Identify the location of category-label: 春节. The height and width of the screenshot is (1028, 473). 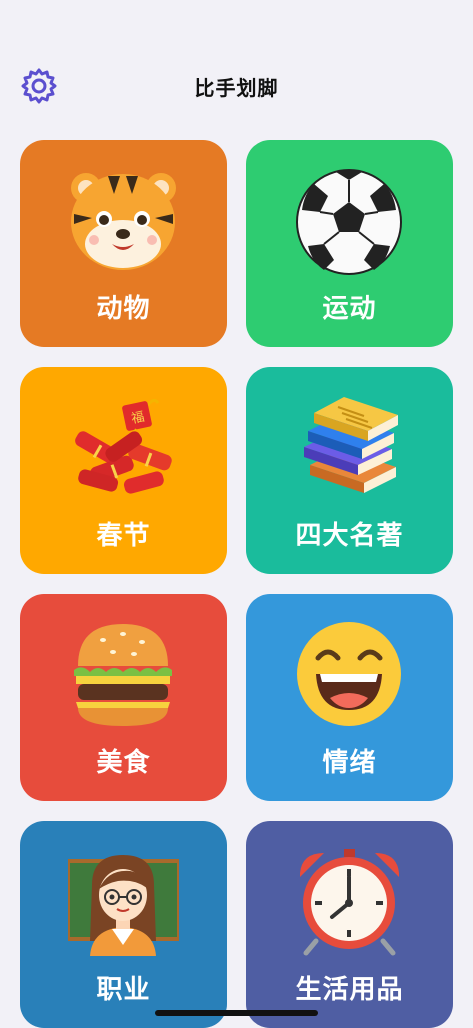
(123, 536).